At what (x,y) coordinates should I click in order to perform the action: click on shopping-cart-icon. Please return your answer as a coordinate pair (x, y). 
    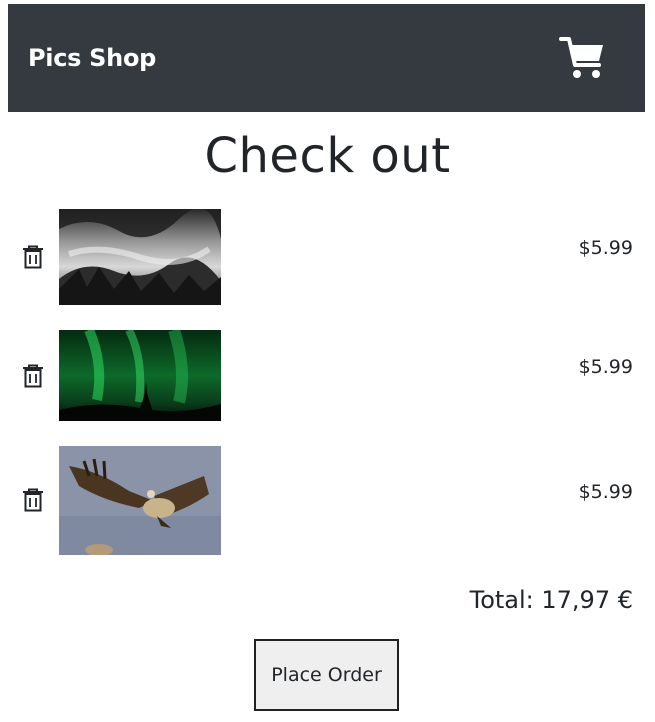
    Looking at the image, I should click on (581, 57).